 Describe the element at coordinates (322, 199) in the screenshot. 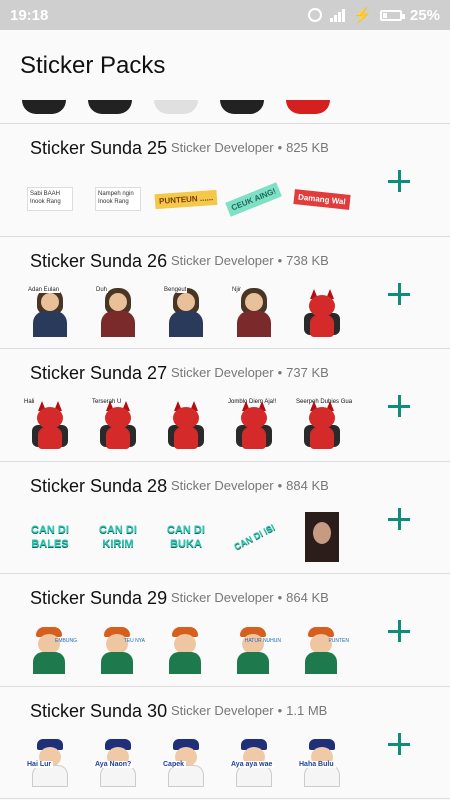

I see `sticker-thumbnail: Damang Wal` at that location.